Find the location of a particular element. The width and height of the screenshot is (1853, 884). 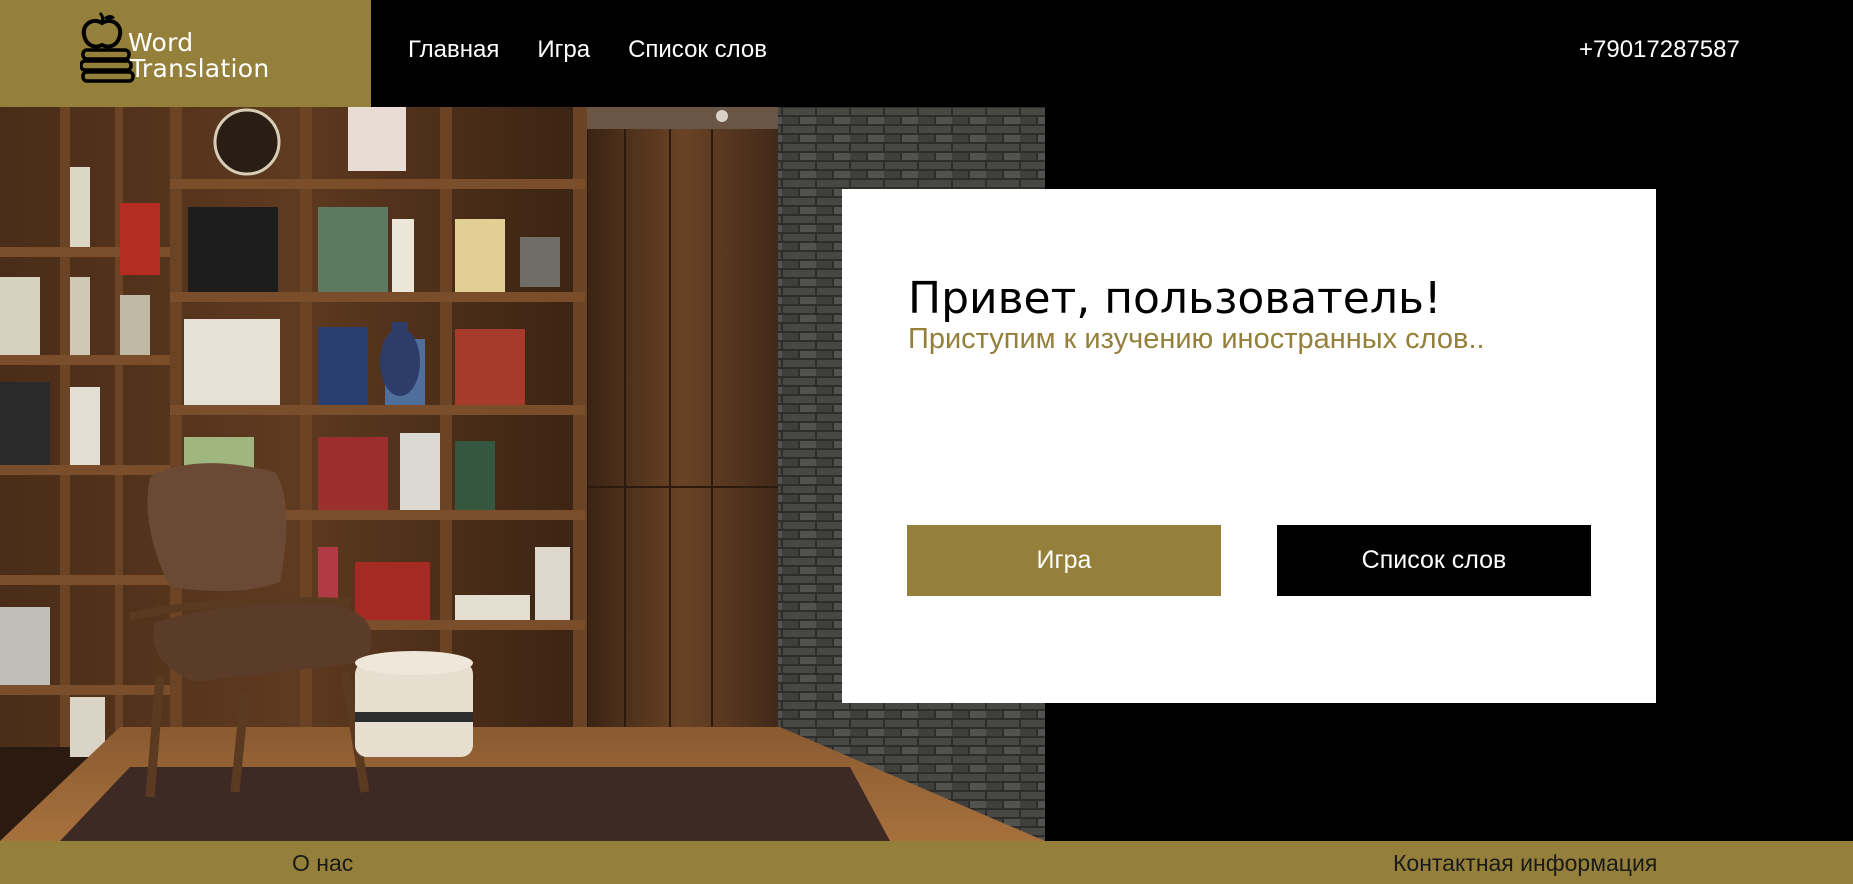

nav-word-list: Список слов is located at coordinates (697, 50).